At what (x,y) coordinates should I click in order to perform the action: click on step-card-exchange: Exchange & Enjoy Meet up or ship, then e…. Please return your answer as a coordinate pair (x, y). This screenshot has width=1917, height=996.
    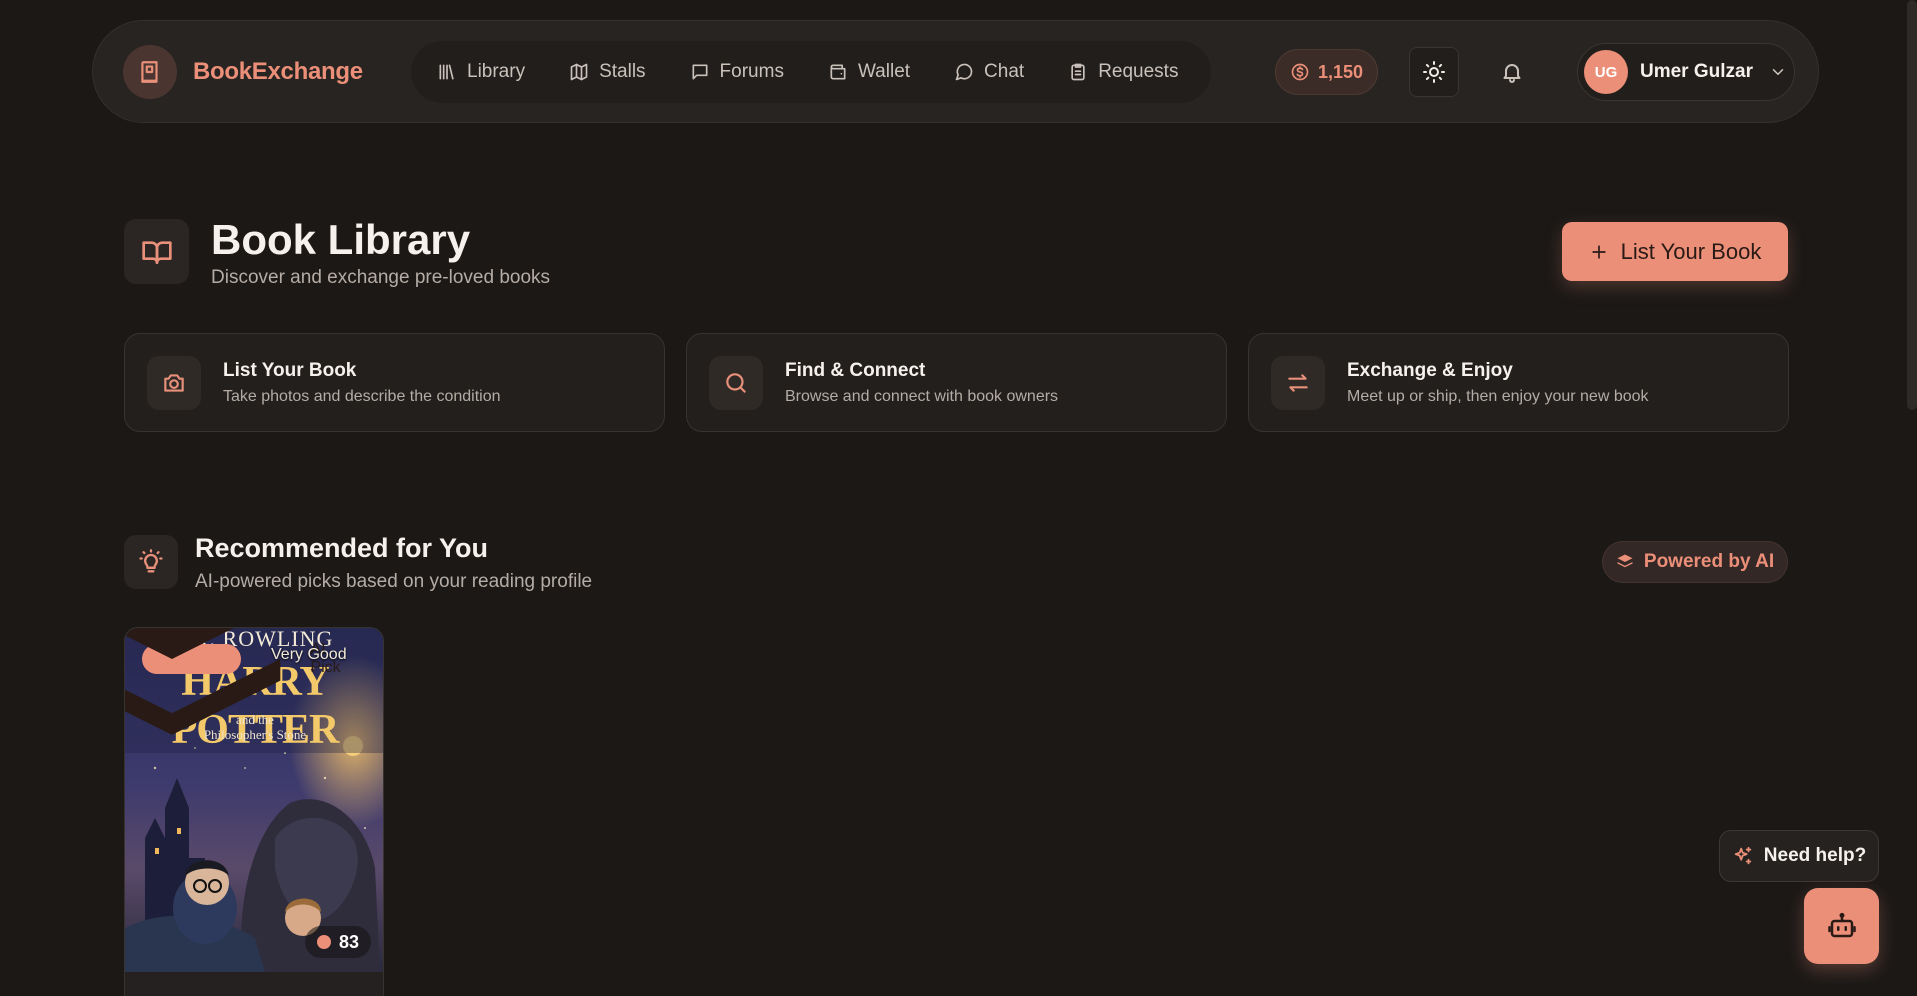
    Looking at the image, I should click on (1518, 382).